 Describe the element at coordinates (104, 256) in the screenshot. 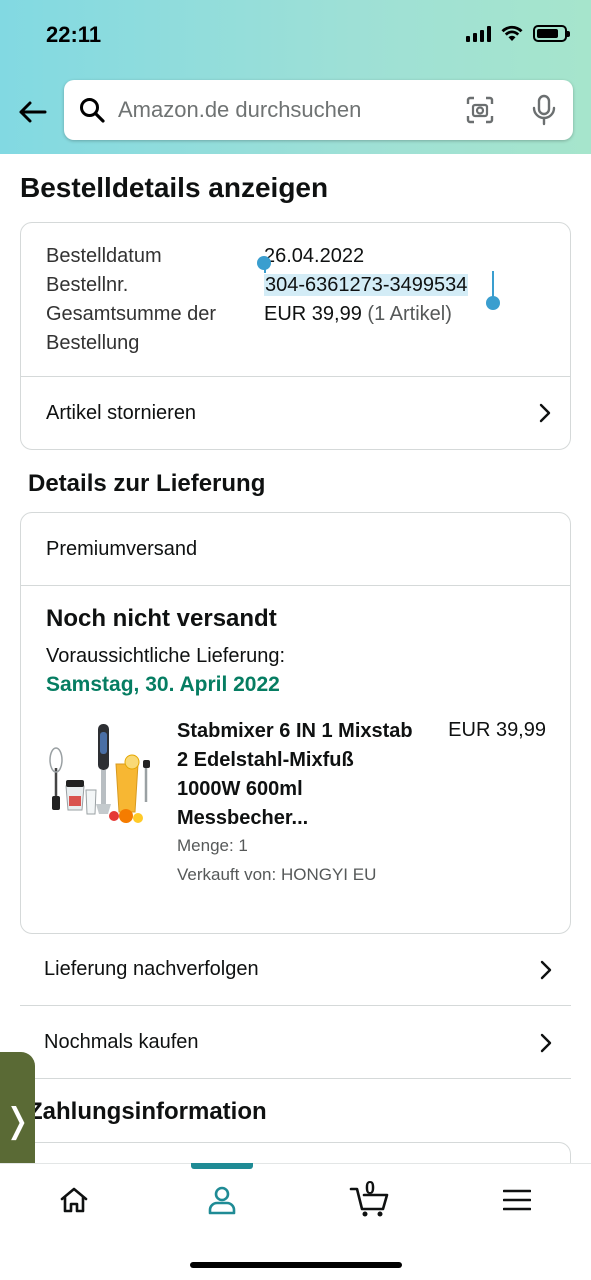

I see `order-date-label: Bestelldatum` at that location.